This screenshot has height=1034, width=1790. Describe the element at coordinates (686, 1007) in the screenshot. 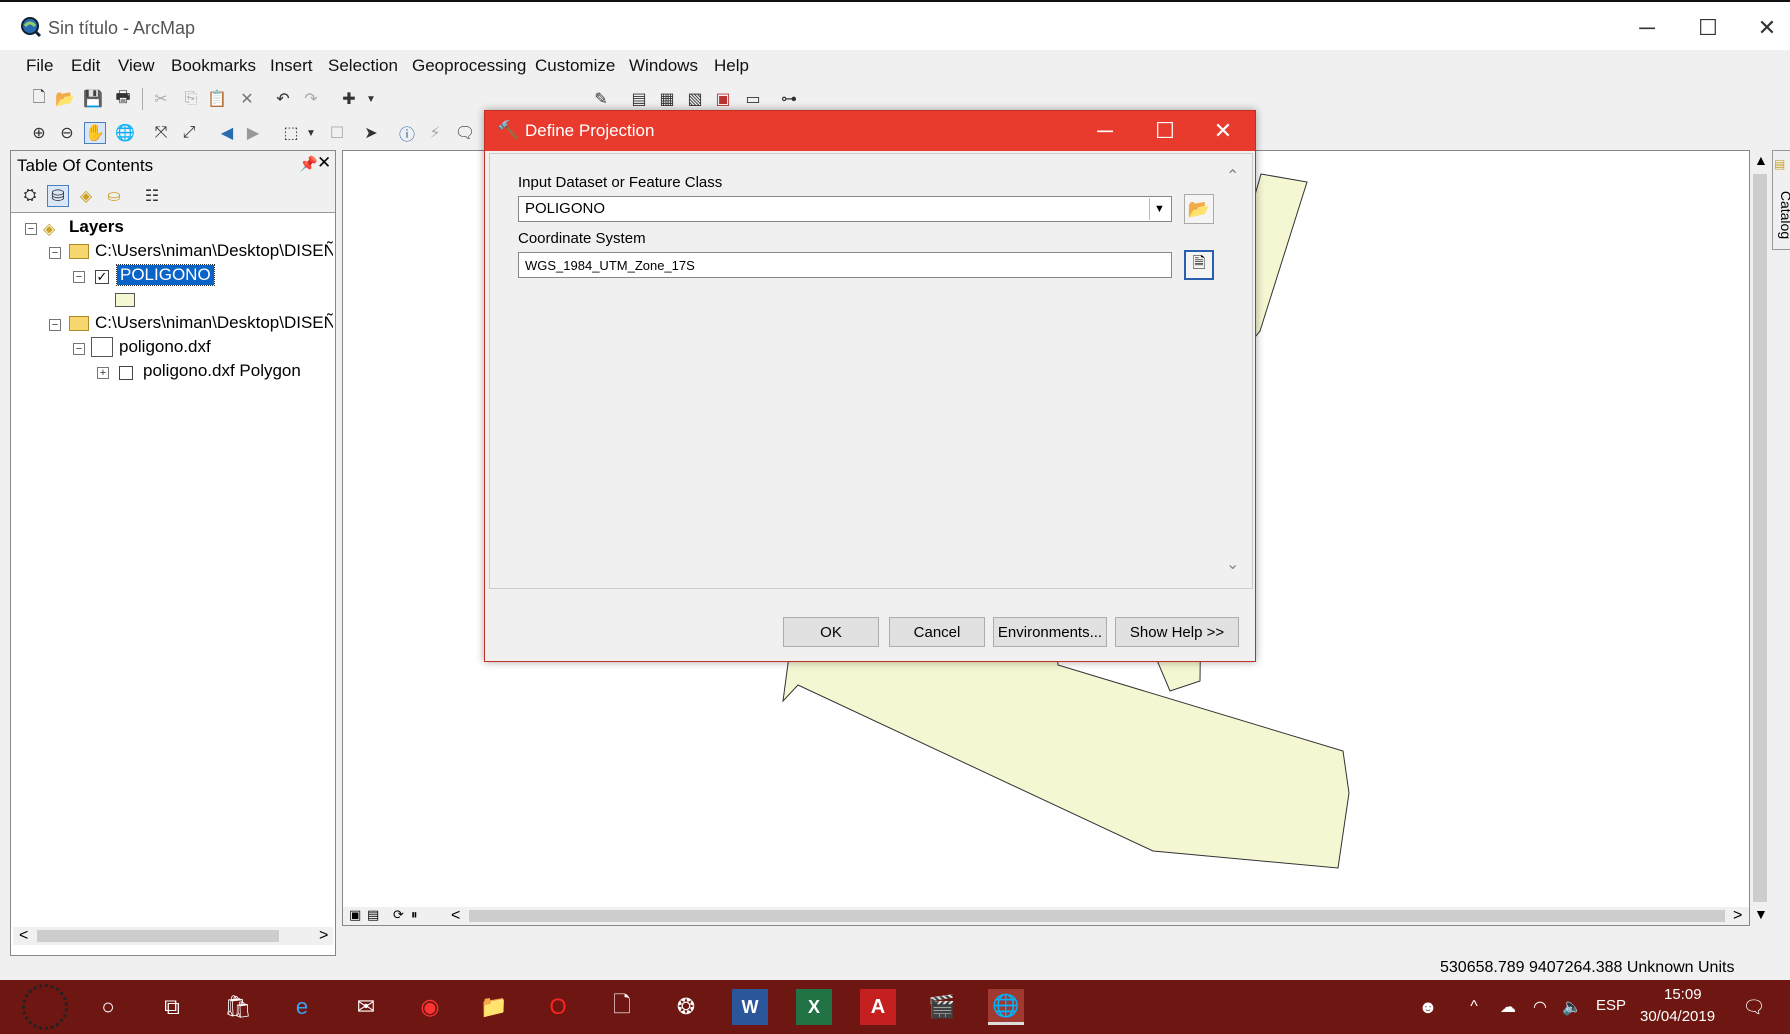

I see `settings-app-icon: ❂` at that location.